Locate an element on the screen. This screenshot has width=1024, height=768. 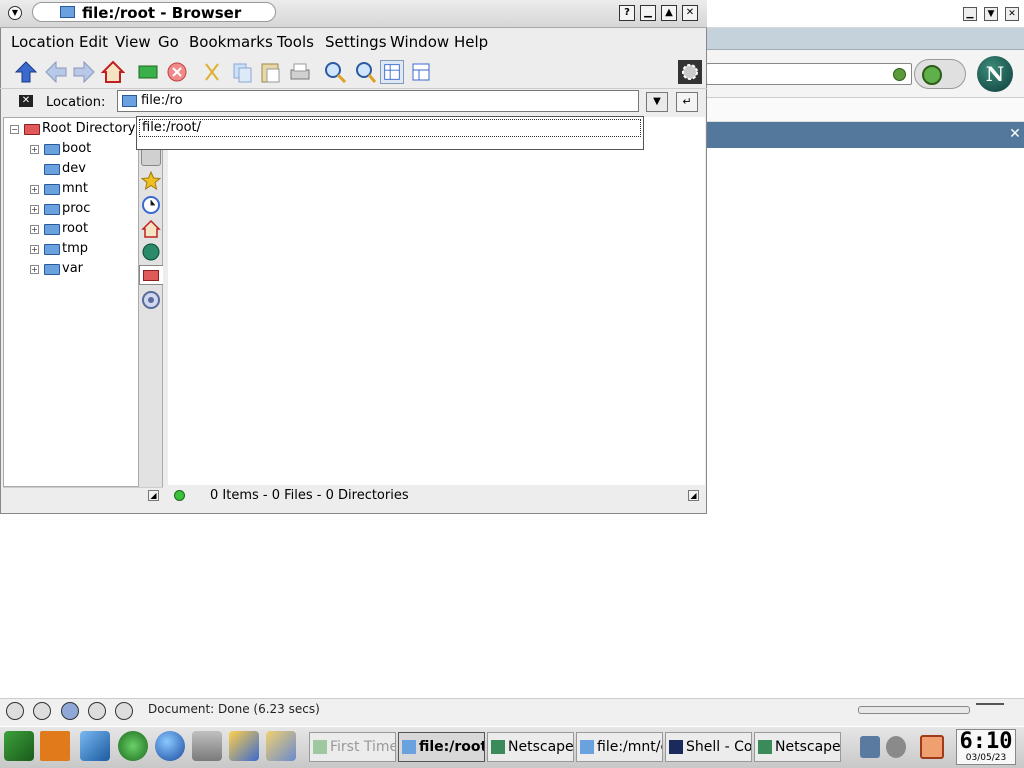
tree-root-row: − Root Directory is located at coordinates (71, 129).